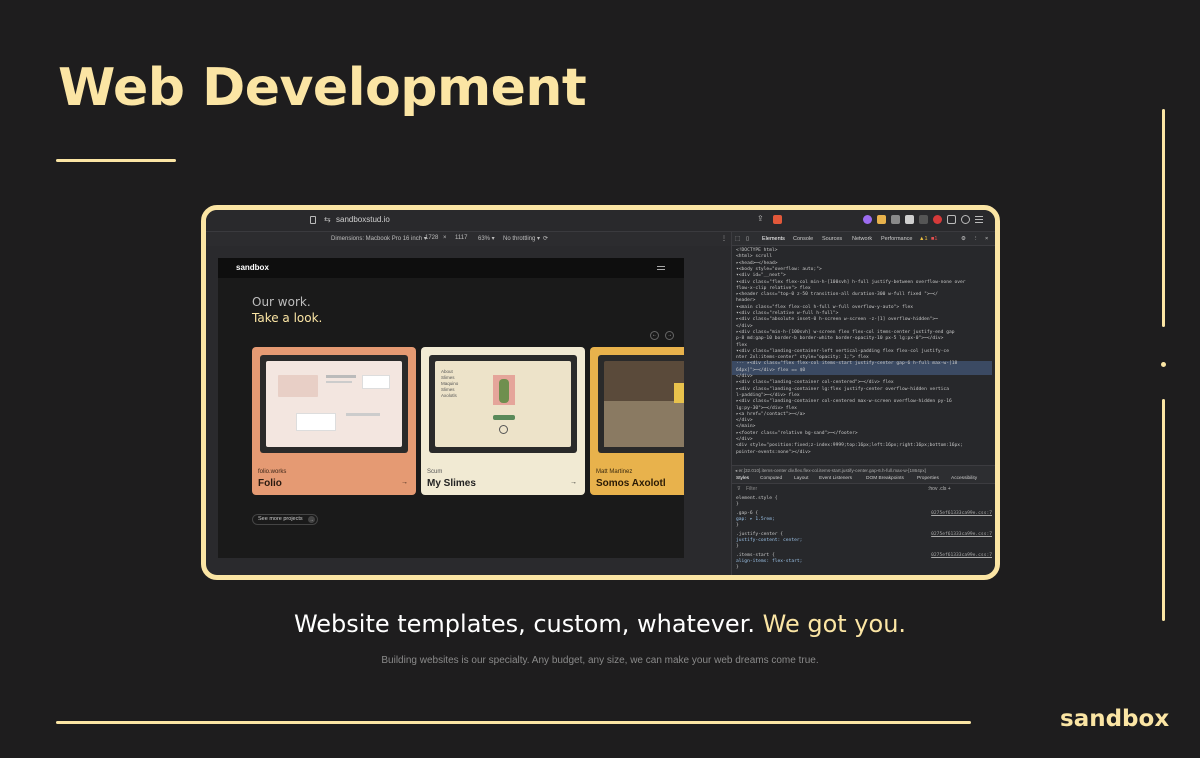 The height and width of the screenshot is (758, 1200). I want to click on bottom-rule, so click(513, 722).